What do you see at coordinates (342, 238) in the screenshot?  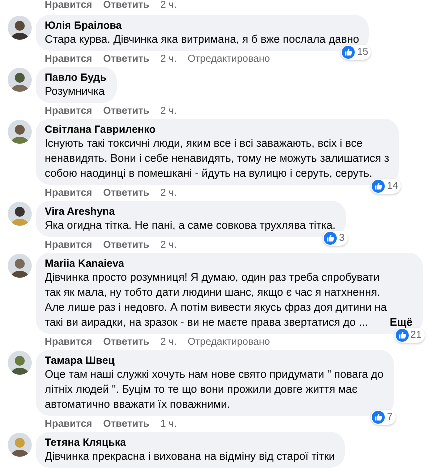 I see `reaction-count: 3` at bounding box center [342, 238].